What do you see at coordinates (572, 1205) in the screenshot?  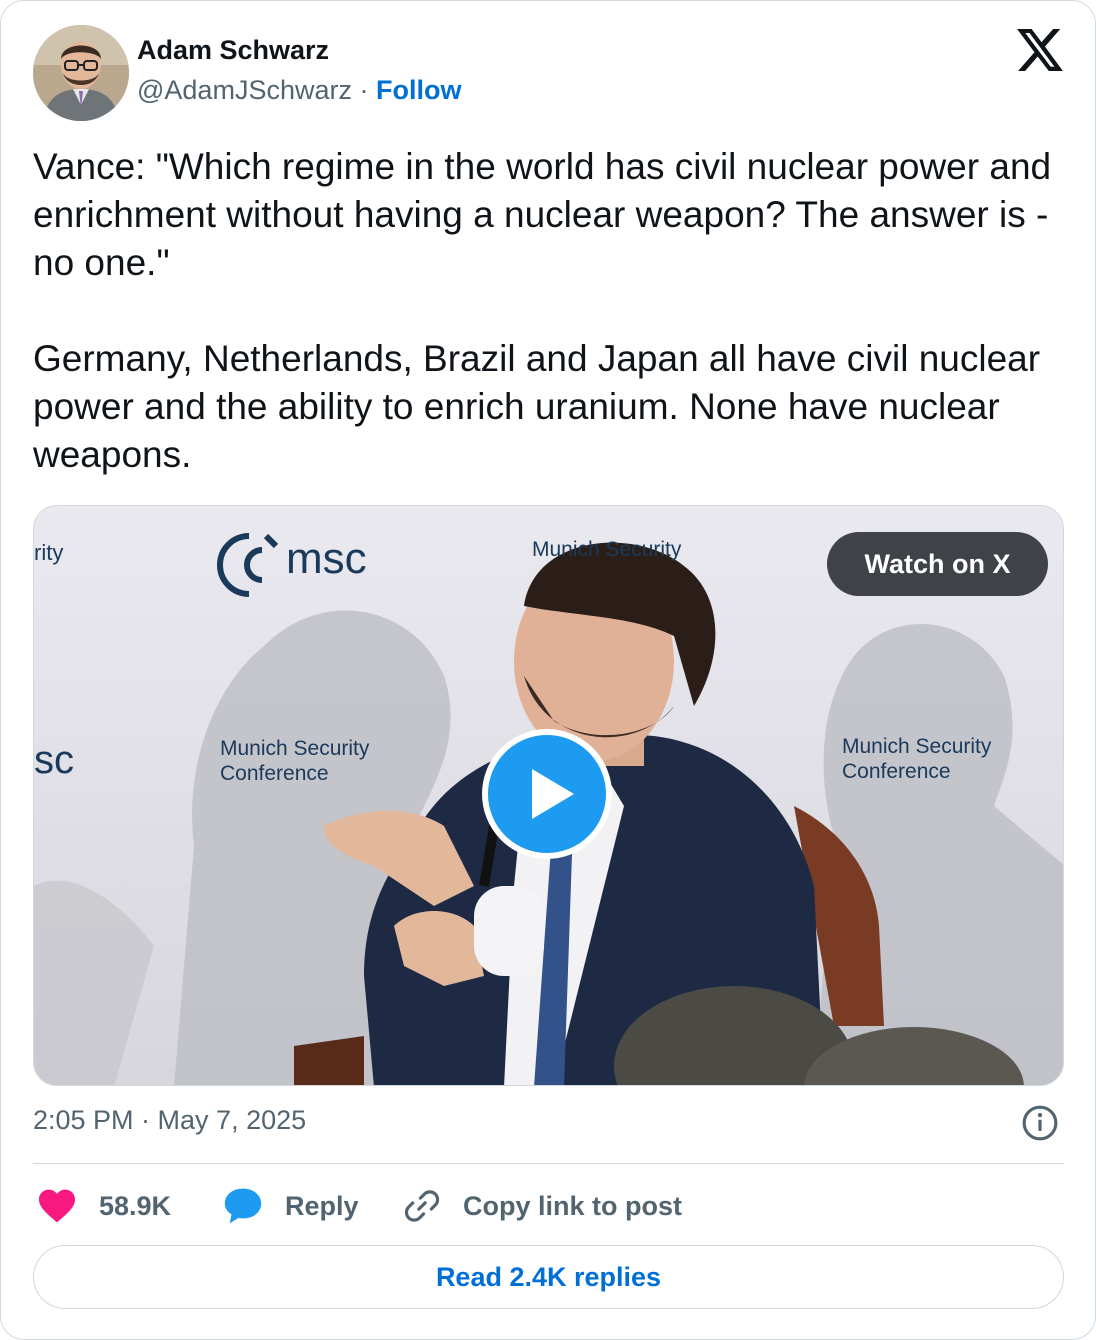 I see `copy-link-label: Copy link to post` at bounding box center [572, 1205].